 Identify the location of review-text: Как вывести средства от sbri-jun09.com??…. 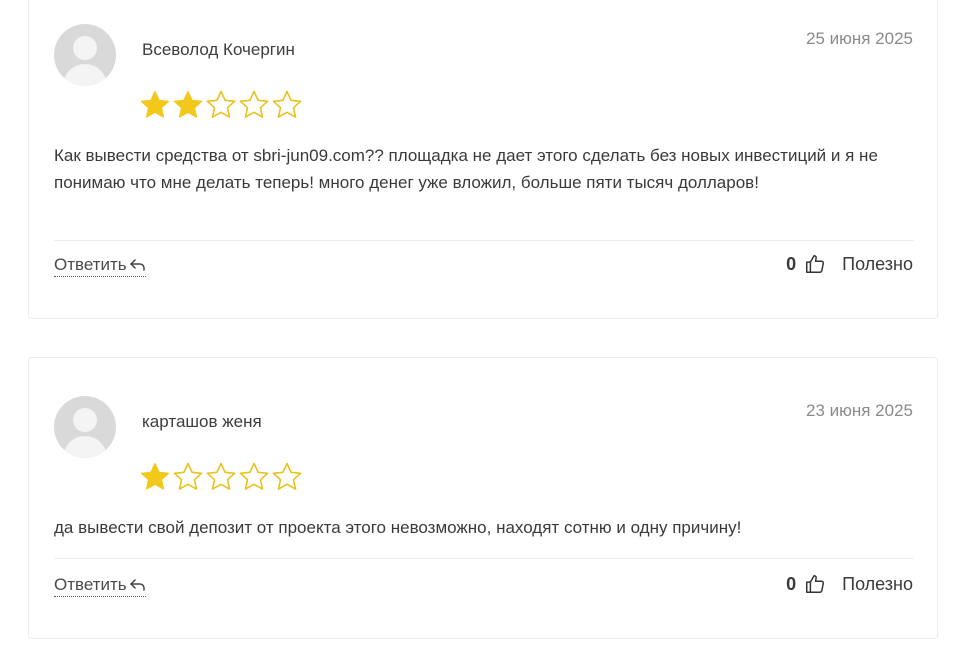
(466, 169).